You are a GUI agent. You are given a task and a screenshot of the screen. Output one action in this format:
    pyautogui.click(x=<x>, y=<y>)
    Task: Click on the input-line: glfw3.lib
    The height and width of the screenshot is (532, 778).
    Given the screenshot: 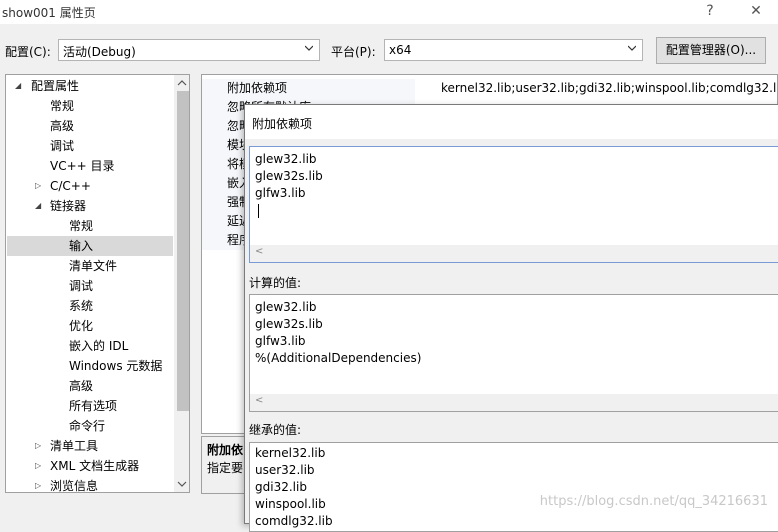 What is the action you would take?
    pyautogui.click(x=280, y=193)
    